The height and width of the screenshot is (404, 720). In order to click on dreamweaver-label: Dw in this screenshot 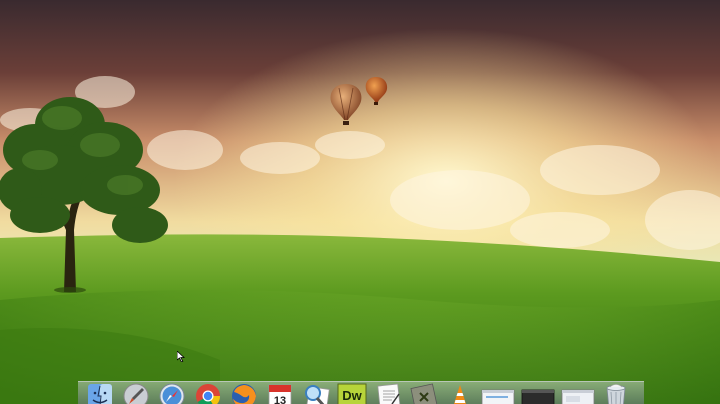, I will do `click(352, 395)`.